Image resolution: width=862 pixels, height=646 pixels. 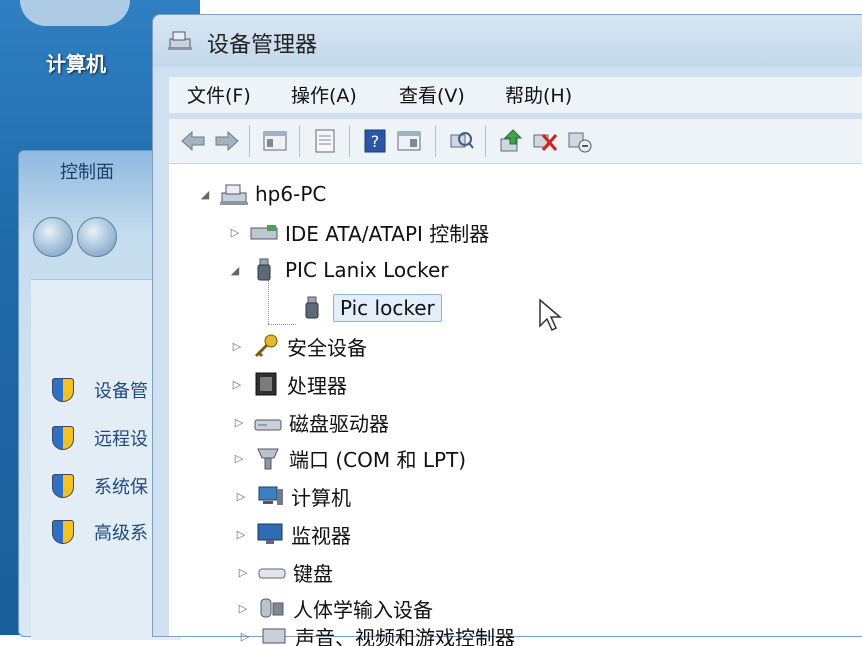 What do you see at coordinates (262, 45) in the screenshot?
I see `window-title: 设备管理器` at bounding box center [262, 45].